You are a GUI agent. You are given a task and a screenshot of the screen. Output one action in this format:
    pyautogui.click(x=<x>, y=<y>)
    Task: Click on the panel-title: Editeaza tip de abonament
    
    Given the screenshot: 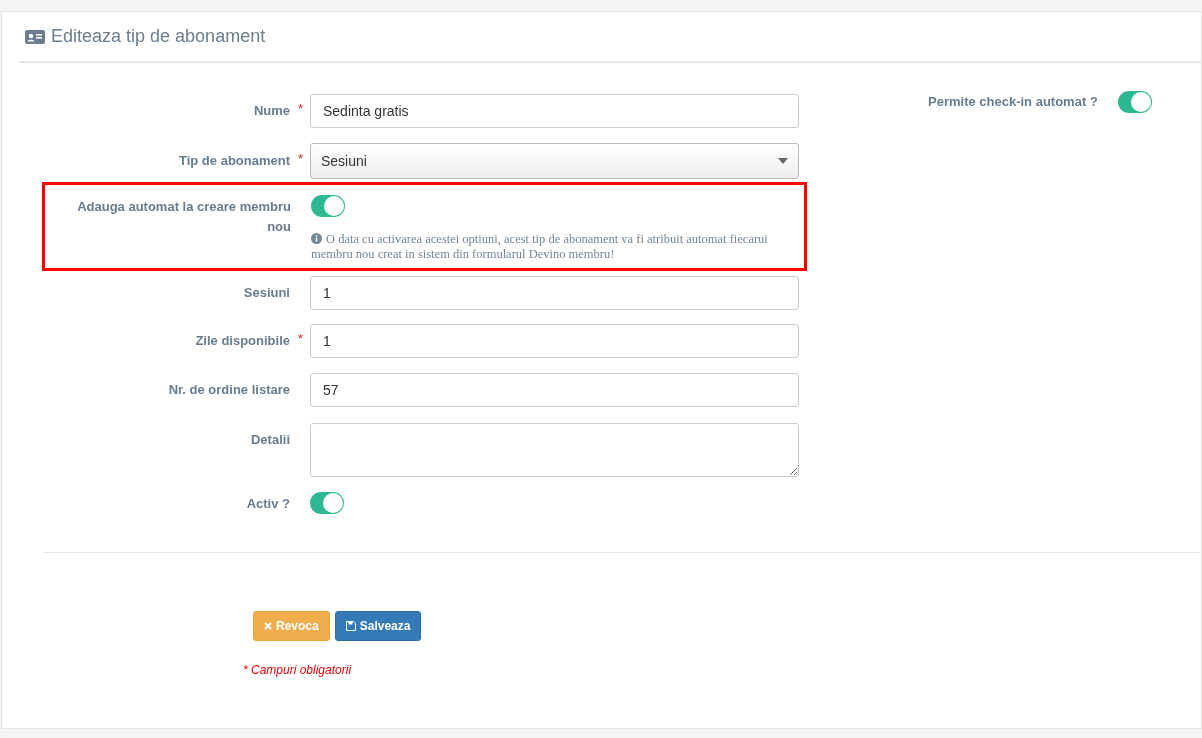 What is the action you would take?
    pyautogui.click(x=158, y=36)
    